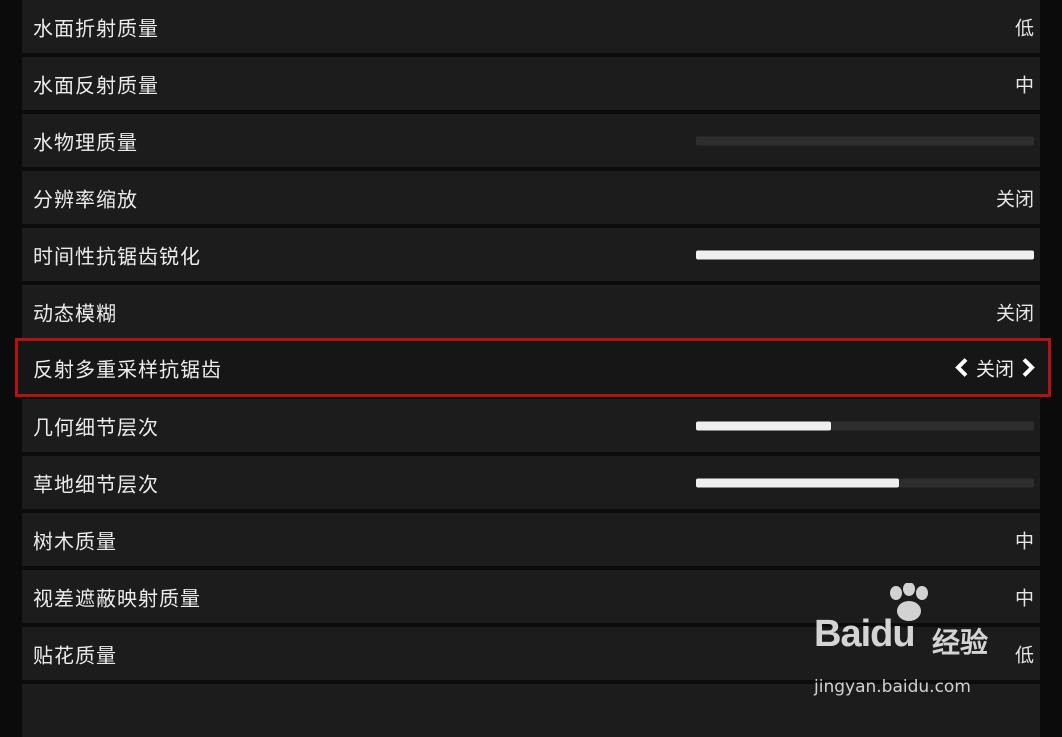  What do you see at coordinates (96, 28) in the screenshot?
I see `setting-label: 水面折射质量` at bounding box center [96, 28].